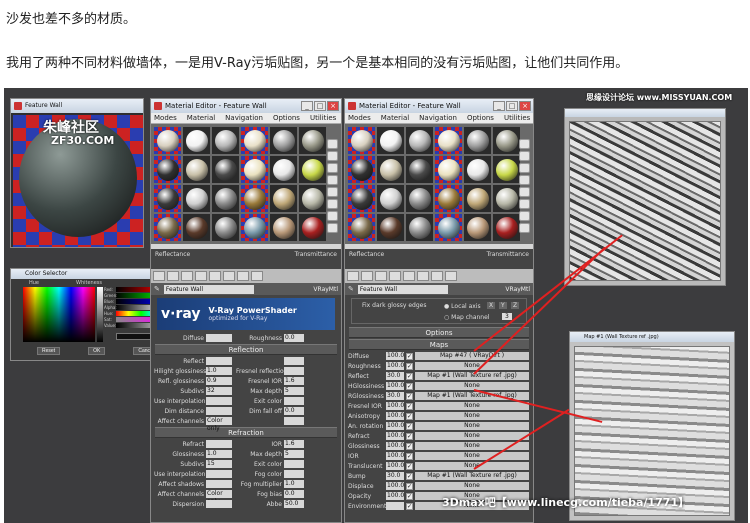 This screenshot has width=750, height=523. Describe the element at coordinates (472, 476) in the screenshot. I see `map-slot-button: Map #1 (Wall Texture ref .jpg)` at that location.